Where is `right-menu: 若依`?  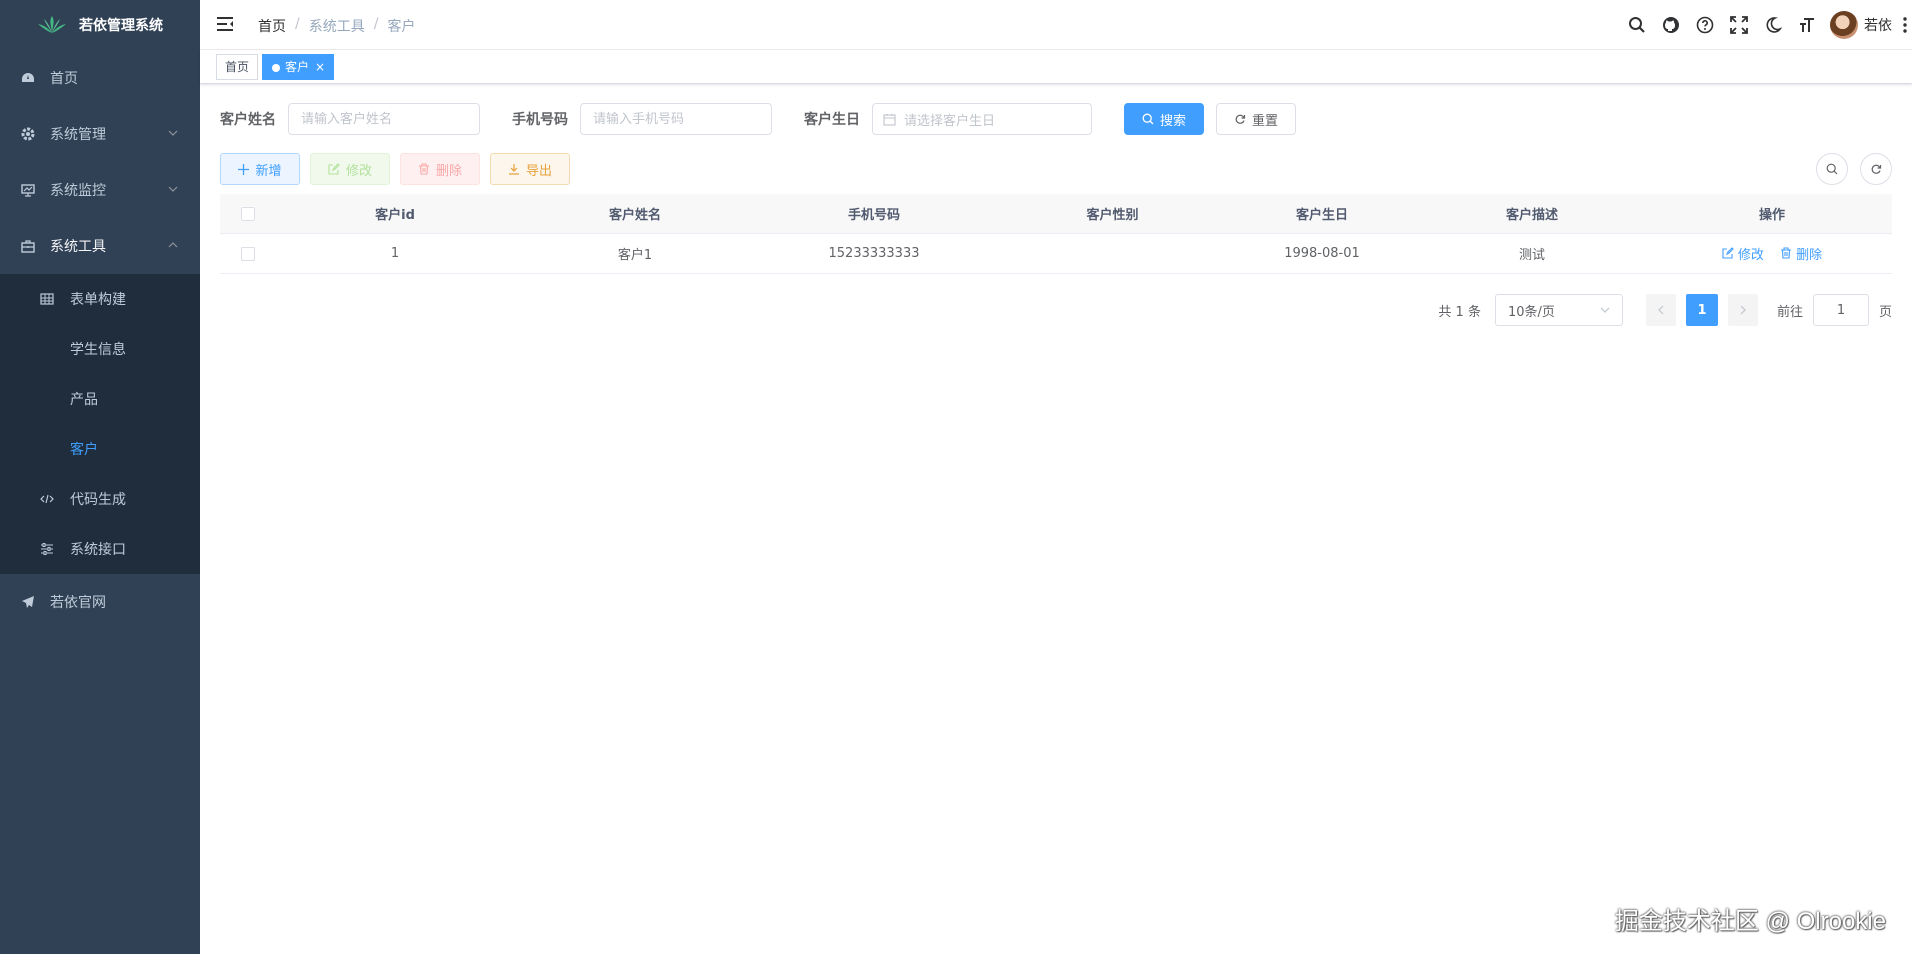 right-menu: 若依 is located at coordinates (1766, 25).